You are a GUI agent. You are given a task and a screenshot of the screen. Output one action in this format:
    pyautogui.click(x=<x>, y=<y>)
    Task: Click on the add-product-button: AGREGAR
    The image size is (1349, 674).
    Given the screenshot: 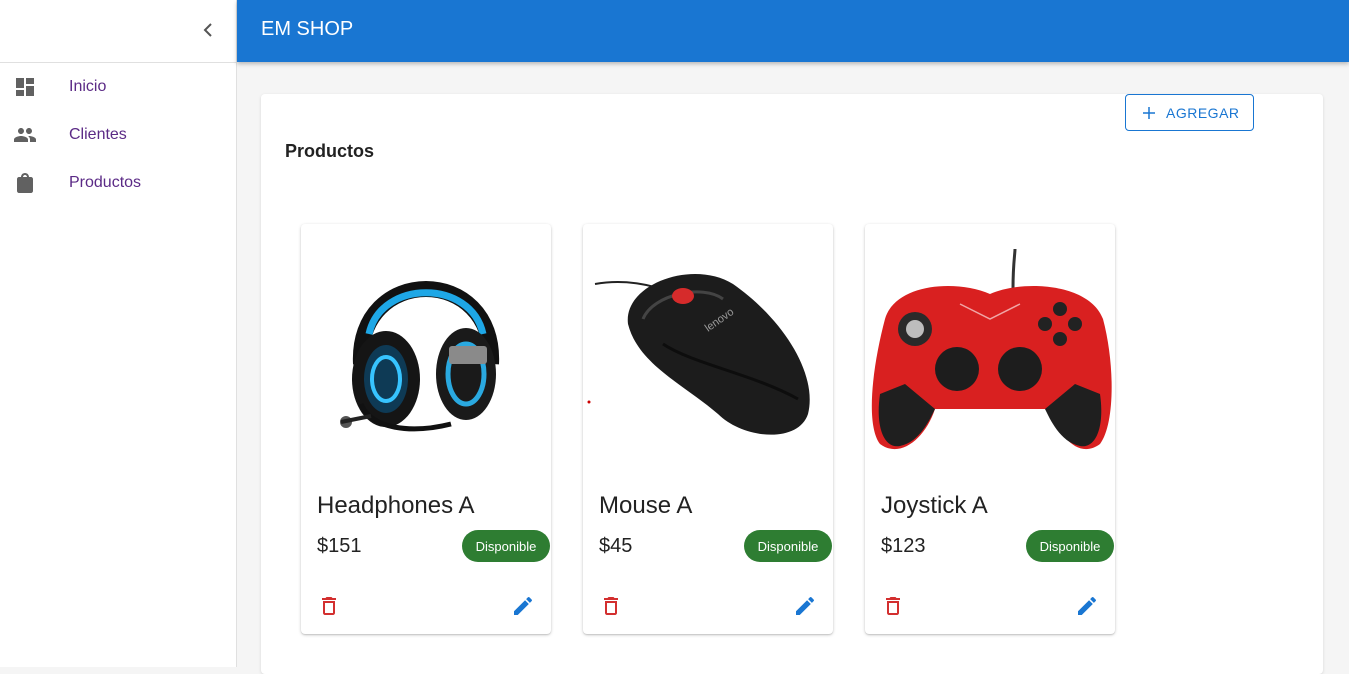 What is the action you would take?
    pyautogui.click(x=1189, y=112)
    